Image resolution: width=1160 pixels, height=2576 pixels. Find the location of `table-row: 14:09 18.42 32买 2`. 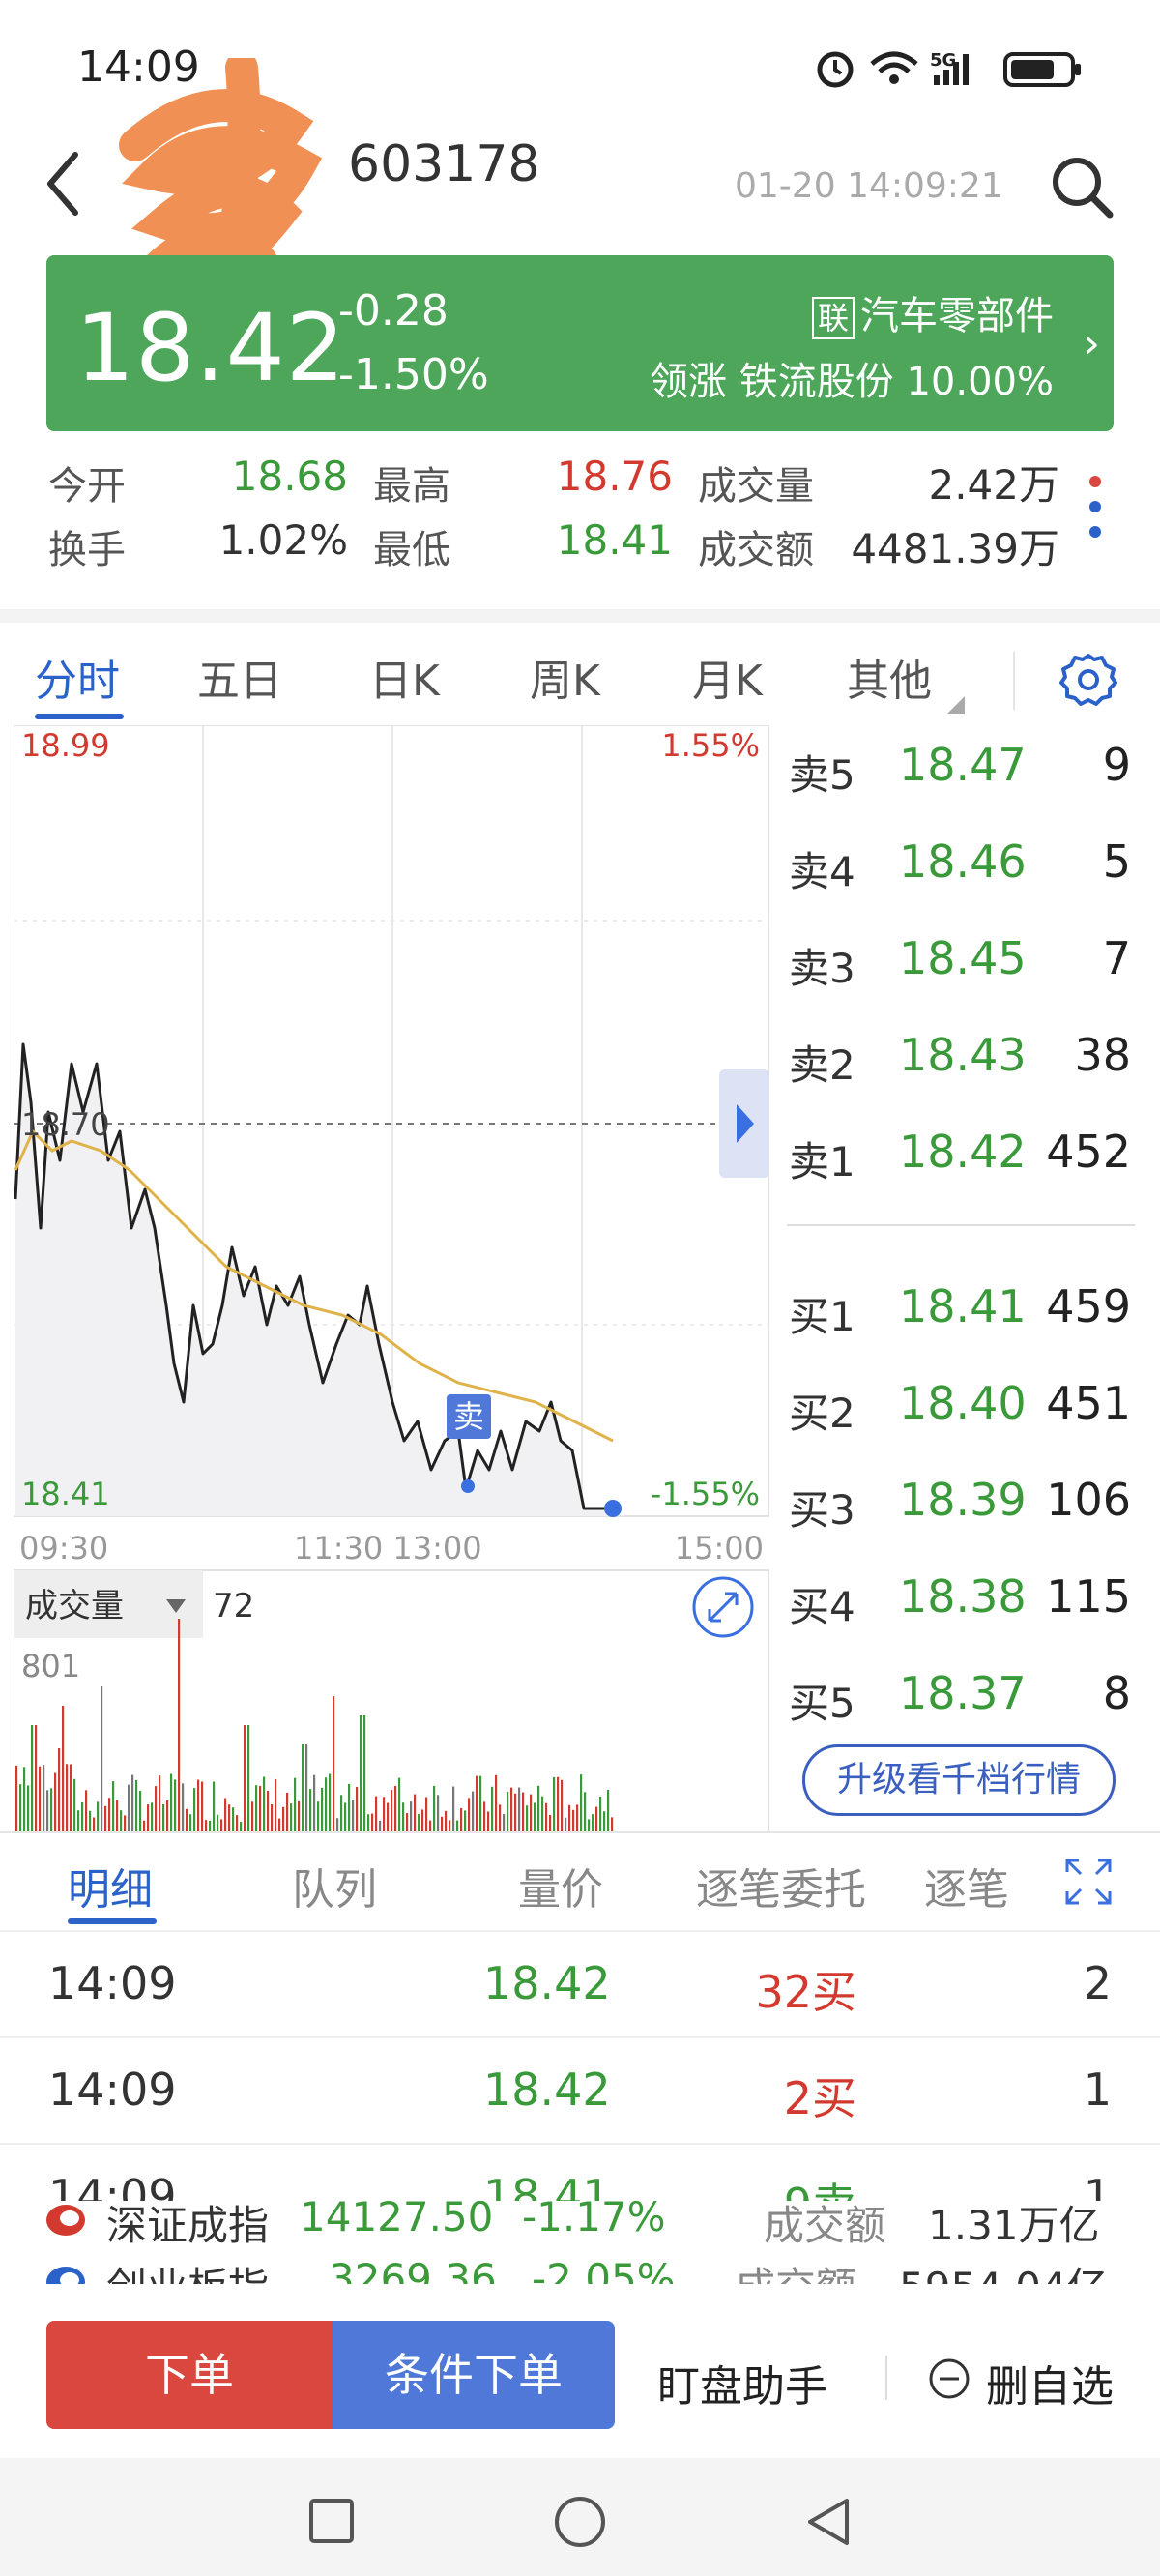

table-row: 14:09 18.42 32买 2 is located at coordinates (580, 1983).